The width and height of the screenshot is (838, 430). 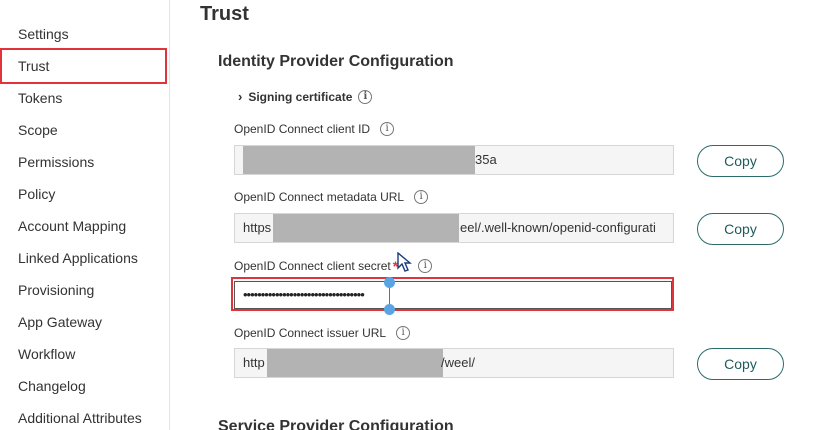 I want to click on page-title: Trust, so click(x=224, y=14).